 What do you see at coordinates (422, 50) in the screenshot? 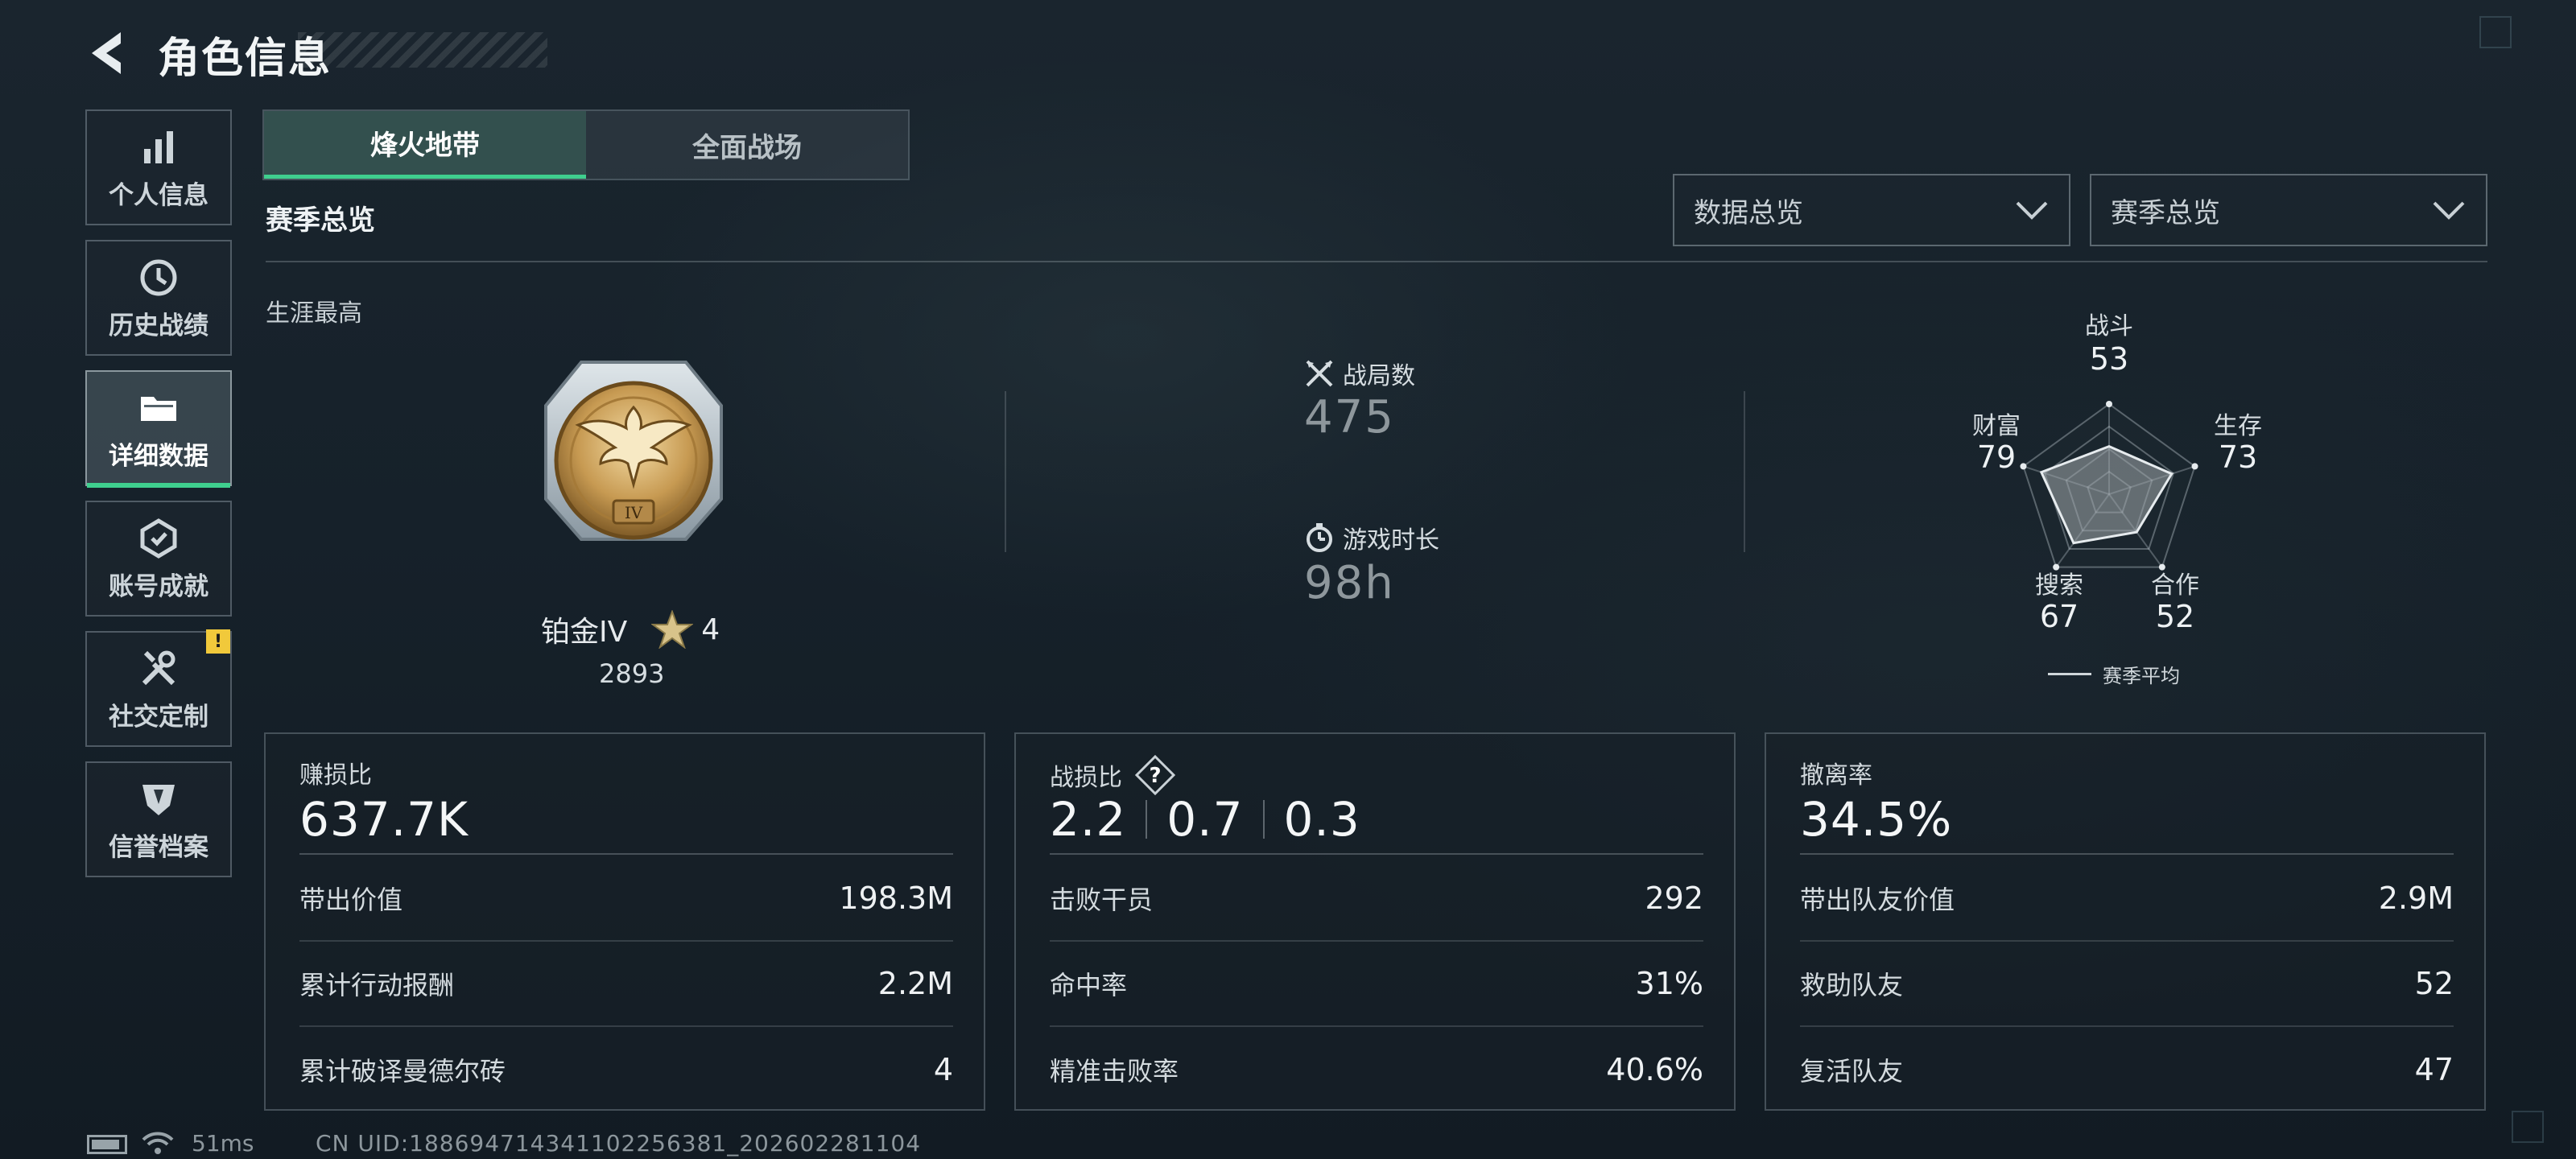
I see `title-decoration` at bounding box center [422, 50].